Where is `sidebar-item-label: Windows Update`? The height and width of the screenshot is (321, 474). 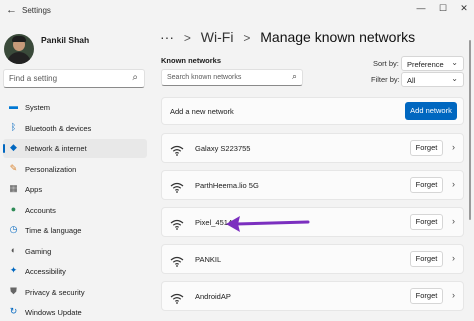 sidebar-item-label: Windows Update is located at coordinates (53, 312).